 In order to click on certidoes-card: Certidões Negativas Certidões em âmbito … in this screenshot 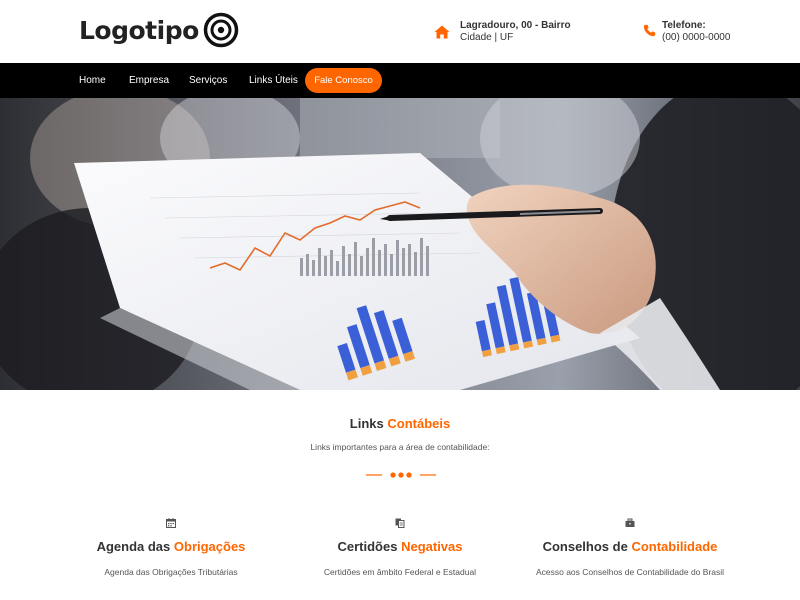, I will do `click(400, 547)`.